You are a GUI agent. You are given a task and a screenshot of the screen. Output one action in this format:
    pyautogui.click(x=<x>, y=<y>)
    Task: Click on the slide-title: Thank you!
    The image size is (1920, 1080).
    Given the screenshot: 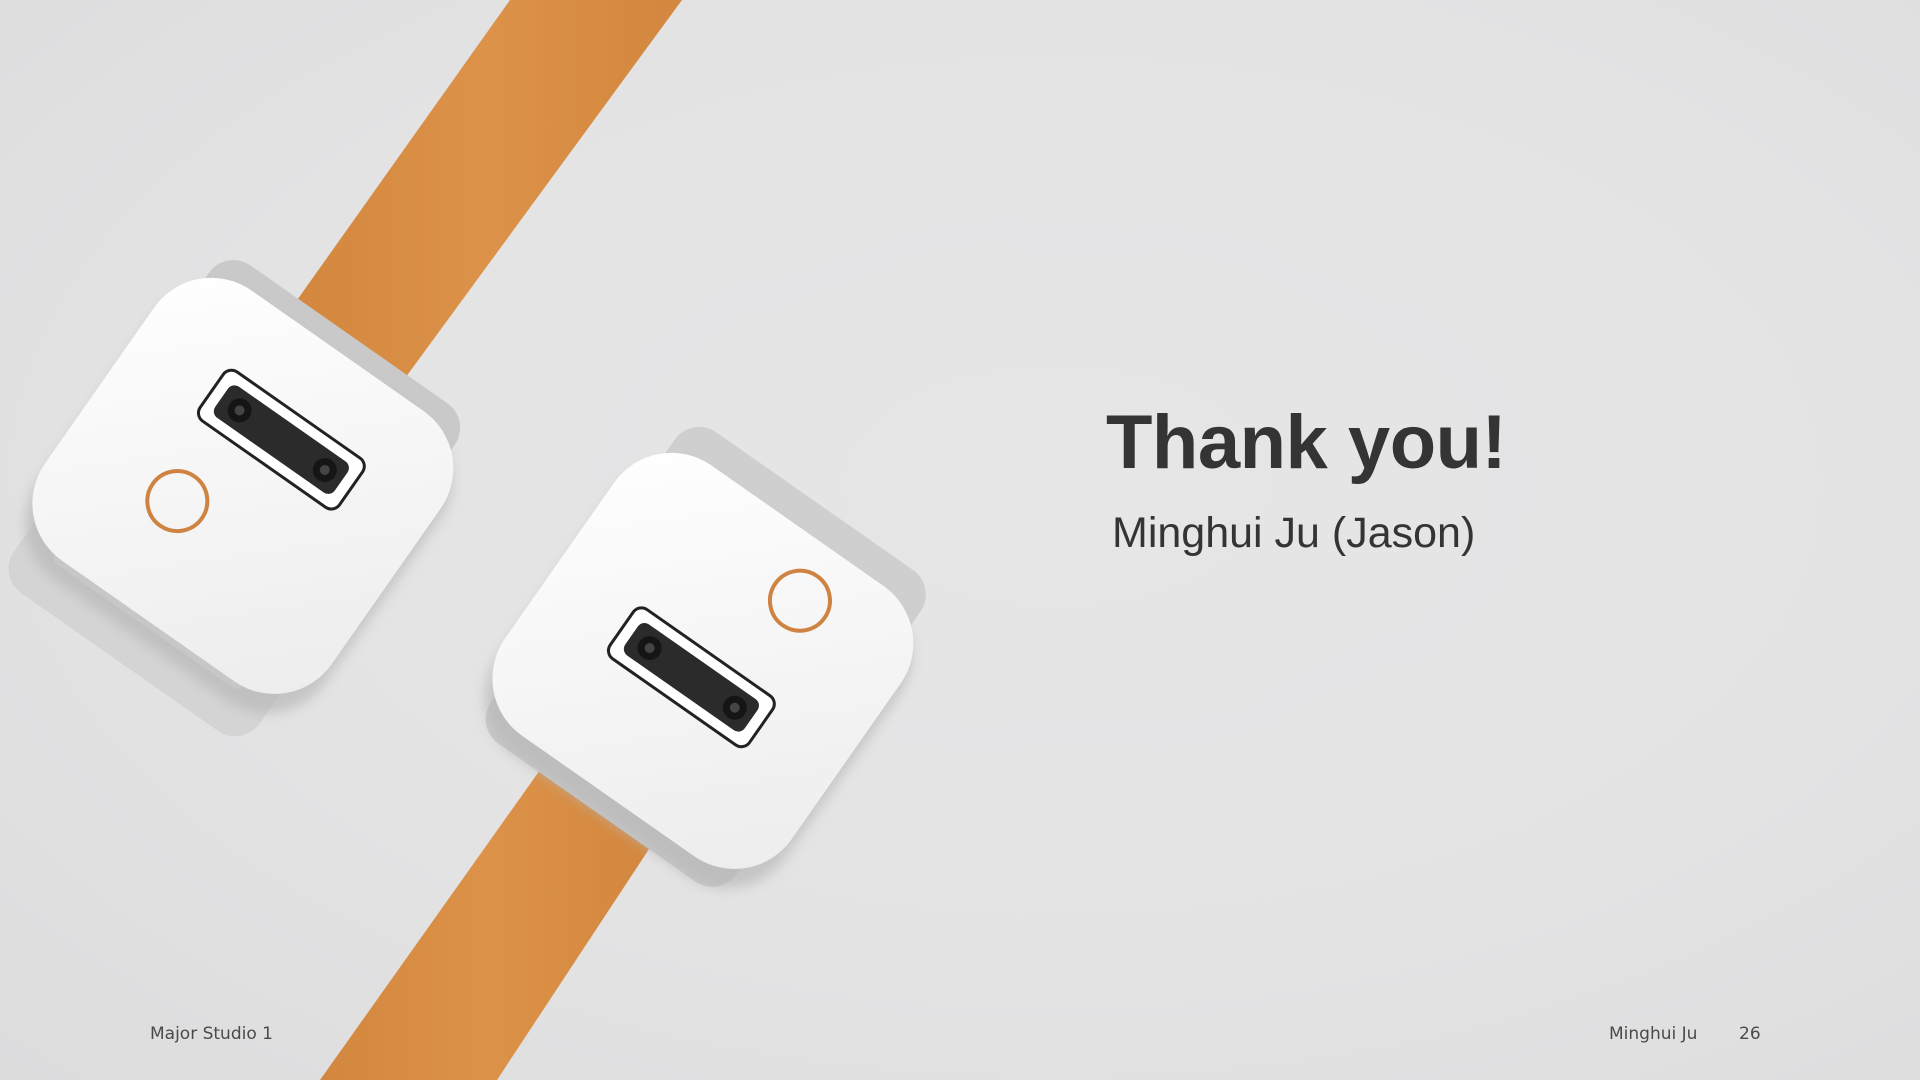 What is the action you would take?
    pyautogui.click(x=1306, y=442)
    